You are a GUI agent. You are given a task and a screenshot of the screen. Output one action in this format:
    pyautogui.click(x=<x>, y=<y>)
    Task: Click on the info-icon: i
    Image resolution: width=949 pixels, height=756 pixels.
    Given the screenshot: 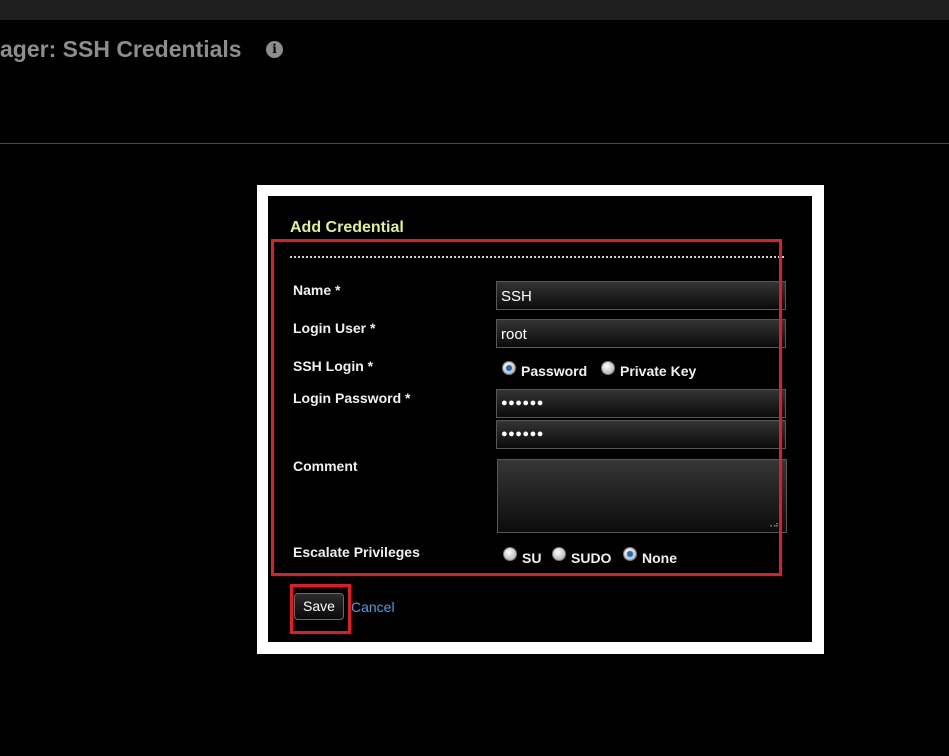 What is the action you would take?
    pyautogui.click(x=274, y=49)
    